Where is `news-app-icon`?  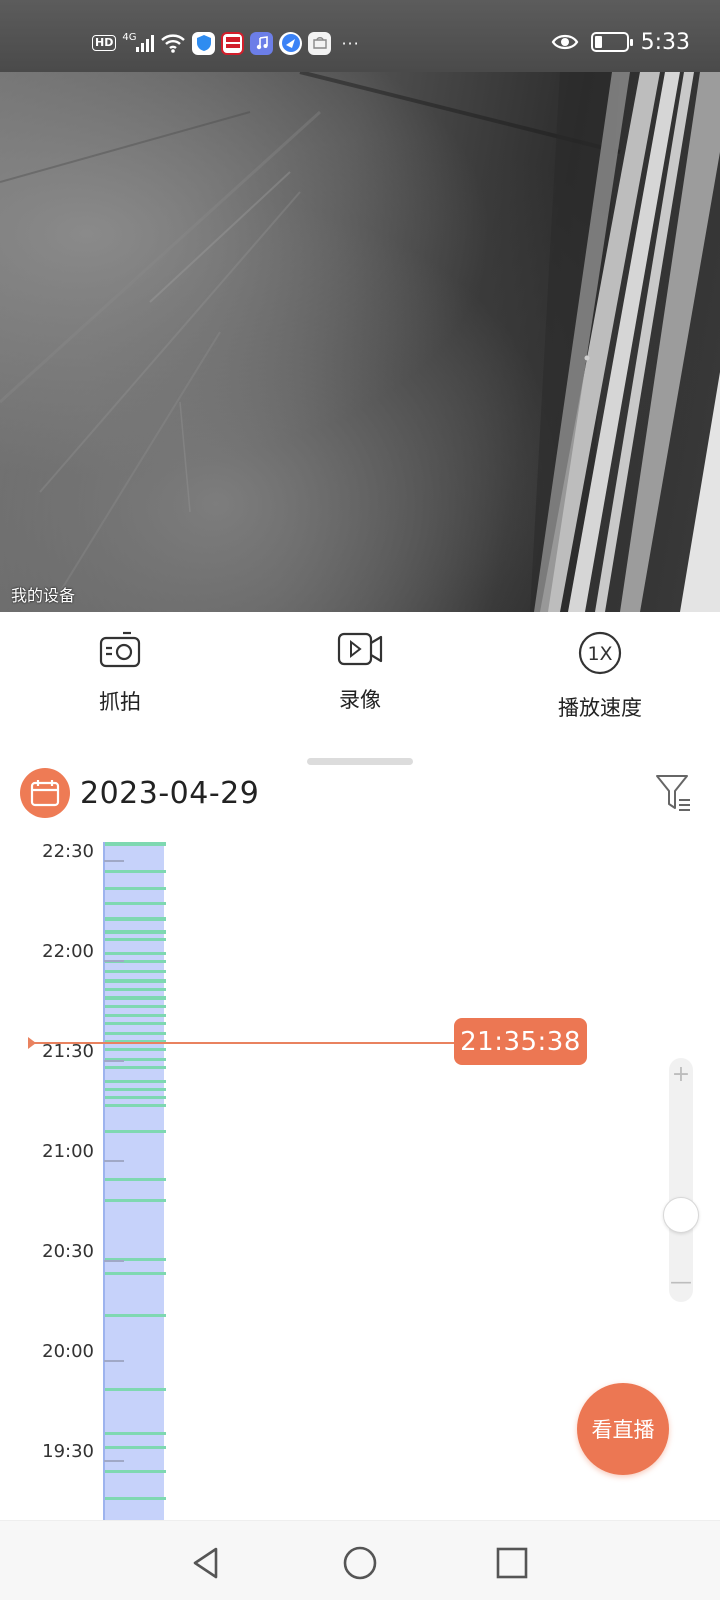
news-app-icon is located at coordinates (233, 43).